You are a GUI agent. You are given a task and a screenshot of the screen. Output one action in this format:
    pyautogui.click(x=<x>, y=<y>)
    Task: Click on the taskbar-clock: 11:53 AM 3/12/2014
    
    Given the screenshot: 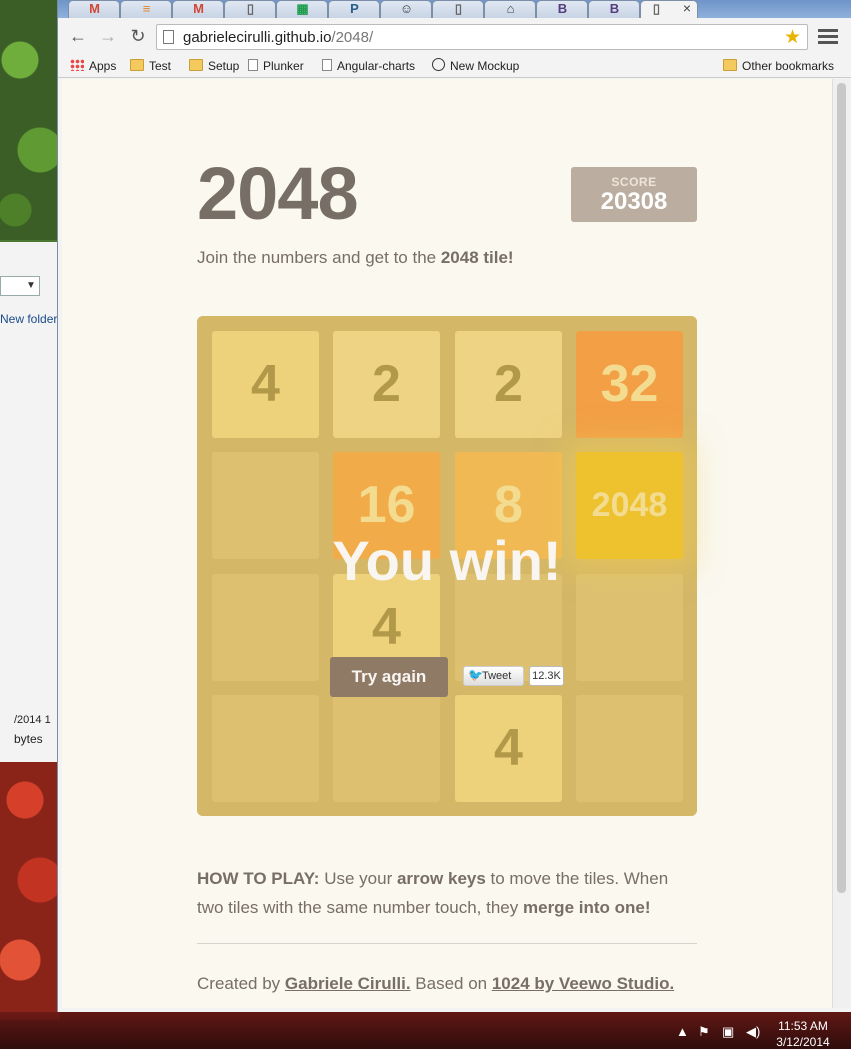 What is the action you would take?
    pyautogui.click(x=803, y=1033)
    